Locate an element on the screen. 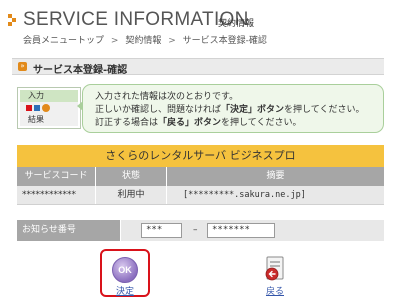 The width and height of the screenshot is (400, 300). service-code-value: ************ is located at coordinates (56, 195).